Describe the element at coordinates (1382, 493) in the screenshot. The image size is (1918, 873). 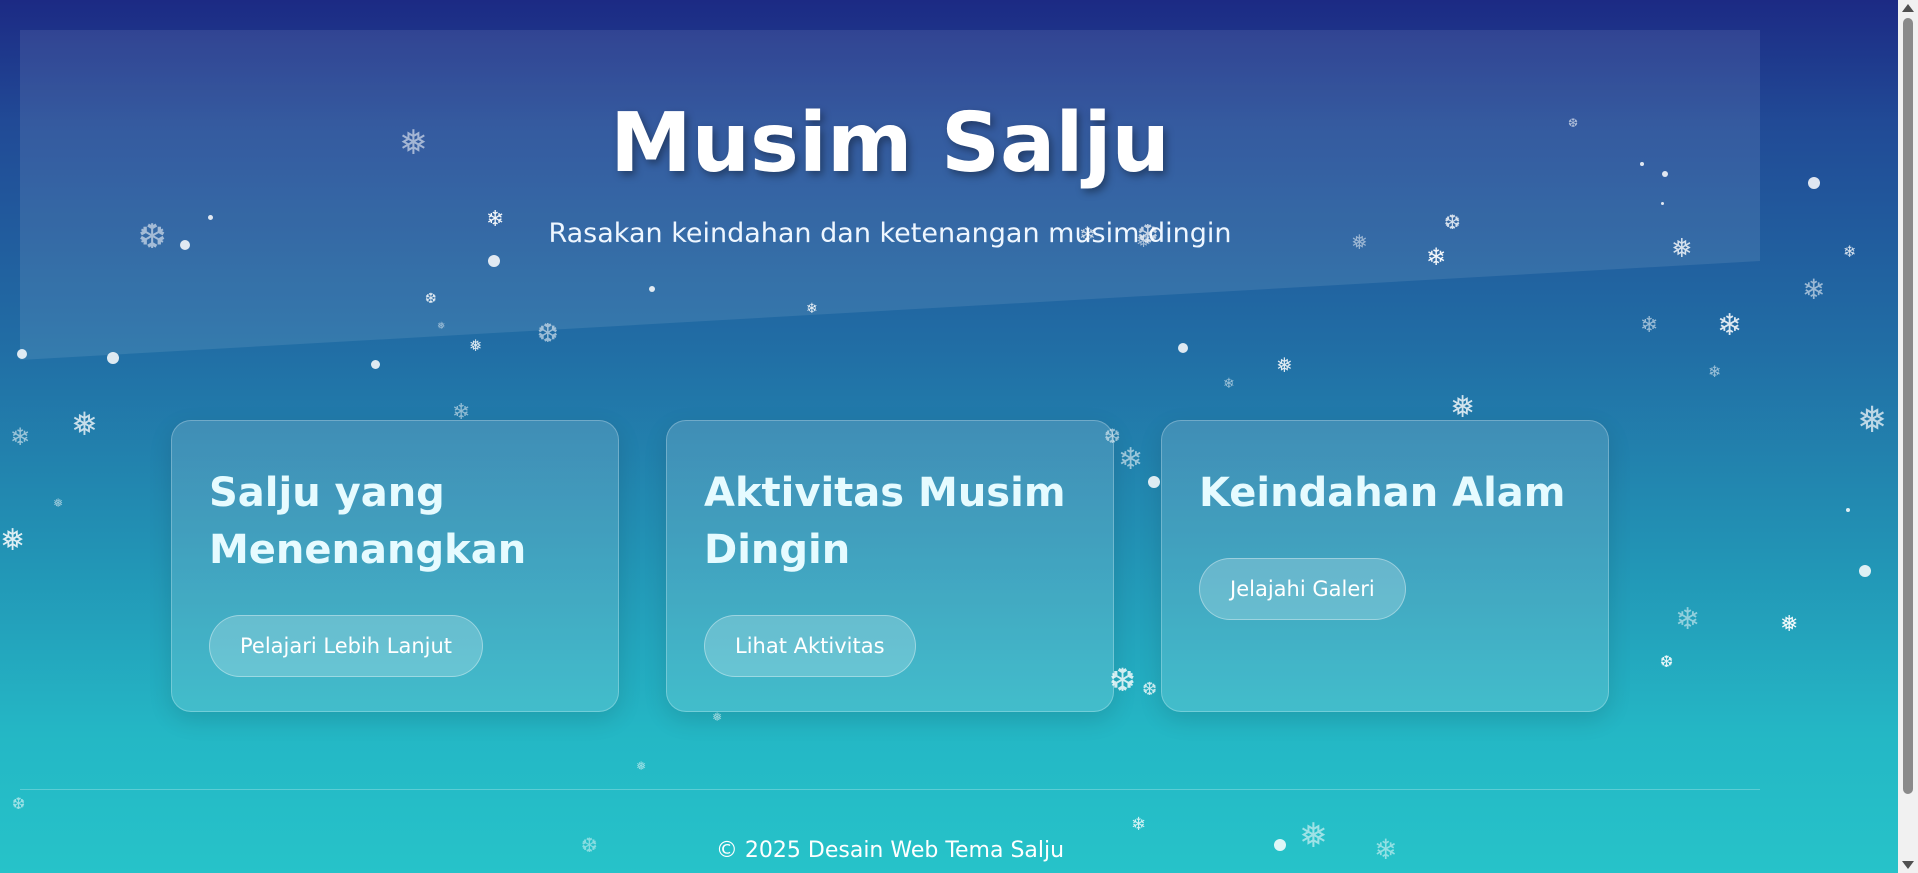
I see `card-title: Keindahan Alam` at that location.